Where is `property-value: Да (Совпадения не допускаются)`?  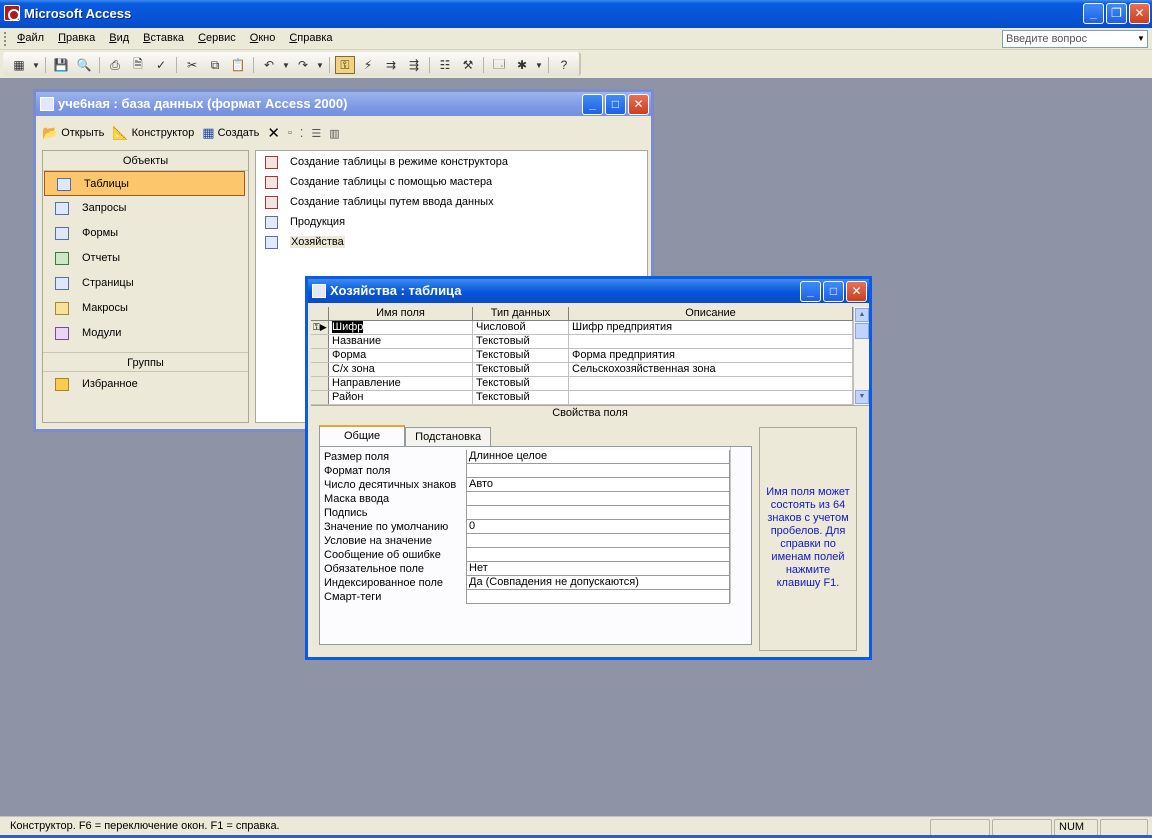
property-value: Да (Совпадения не допускаются) is located at coordinates (598, 583).